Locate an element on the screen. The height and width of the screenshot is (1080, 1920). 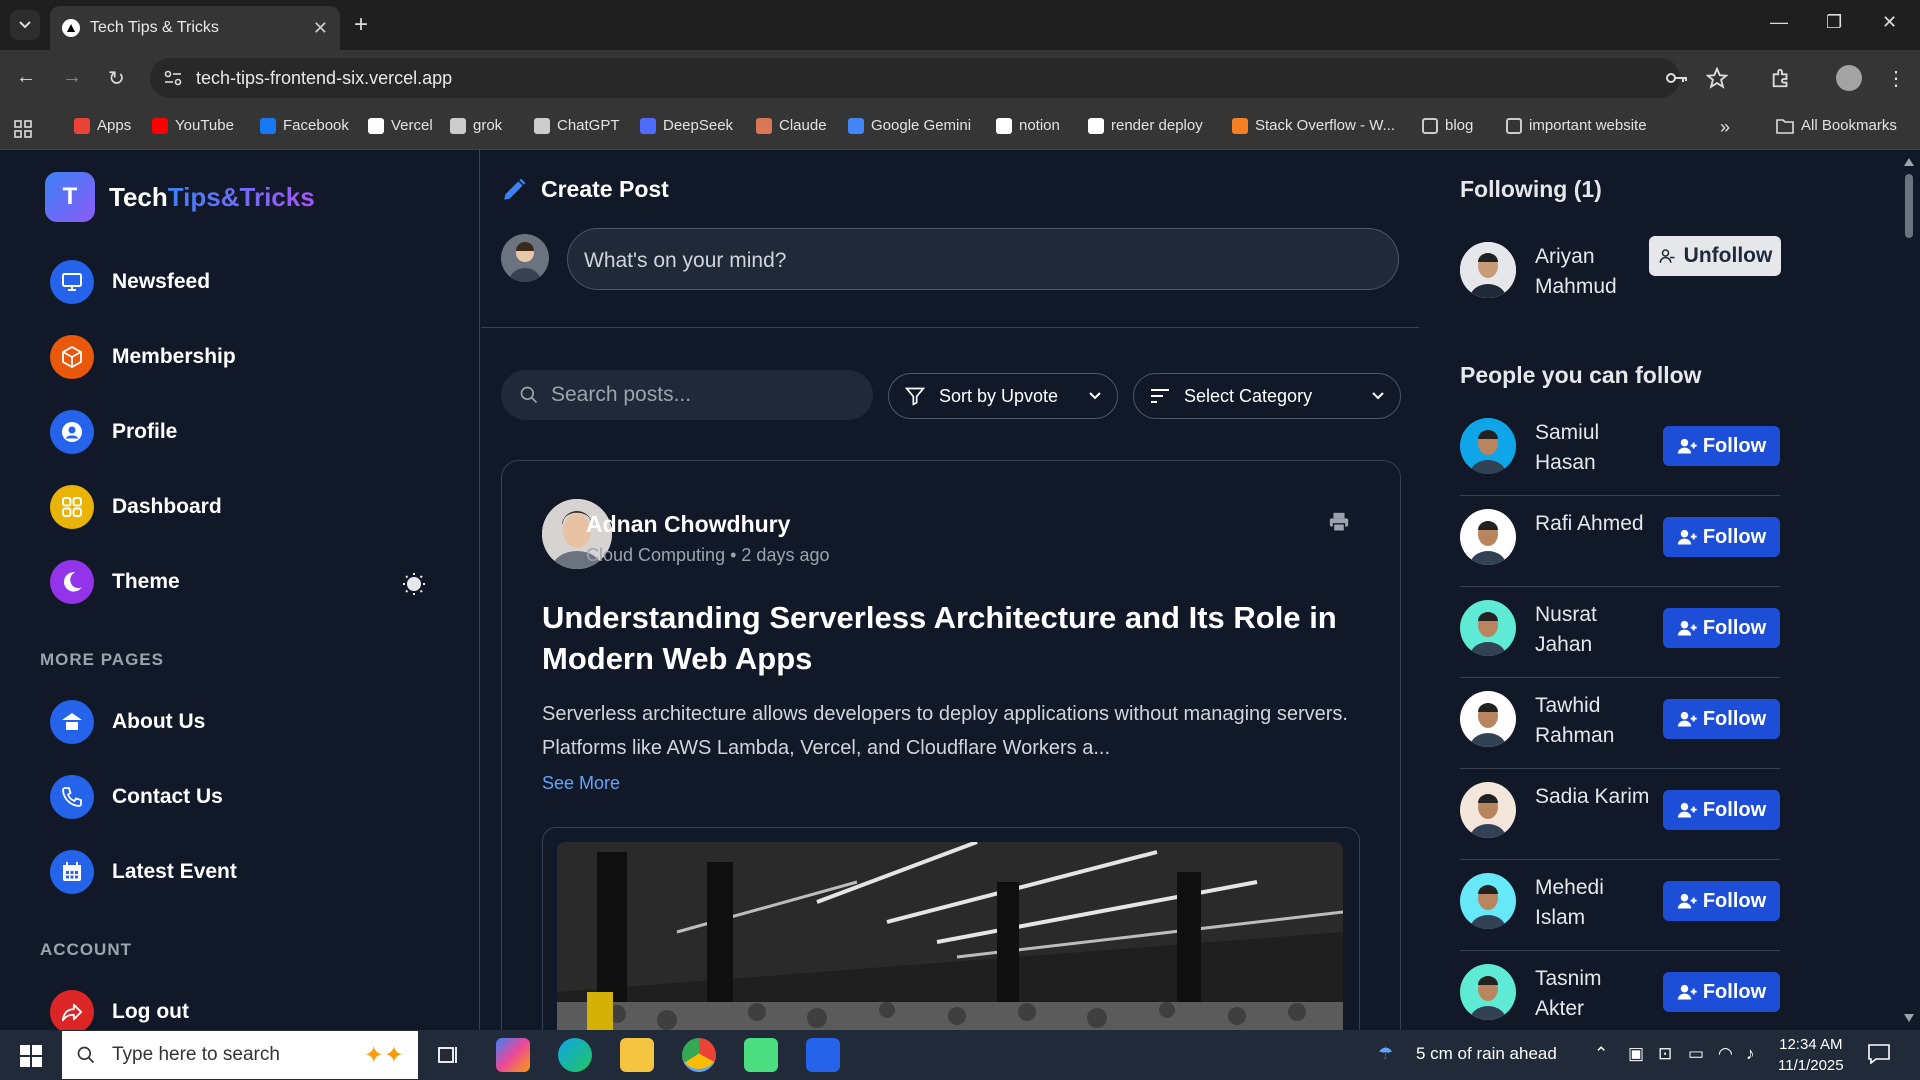
sidebar-item-profile: Profile is located at coordinates (113, 432).